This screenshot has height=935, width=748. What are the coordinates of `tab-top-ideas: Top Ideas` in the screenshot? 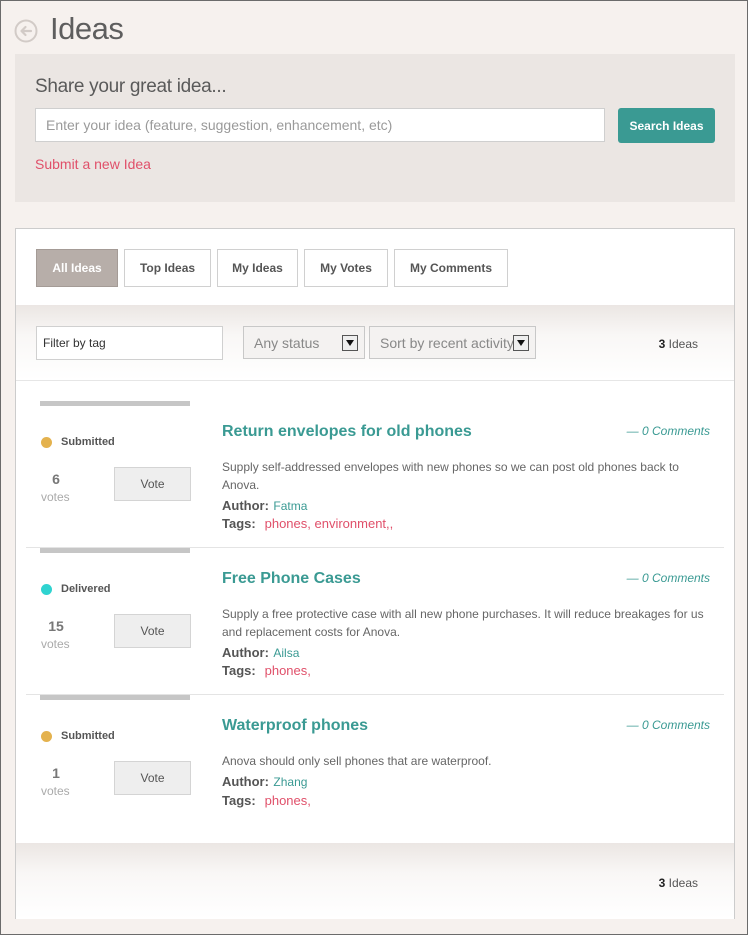 It's located at (167, 268).